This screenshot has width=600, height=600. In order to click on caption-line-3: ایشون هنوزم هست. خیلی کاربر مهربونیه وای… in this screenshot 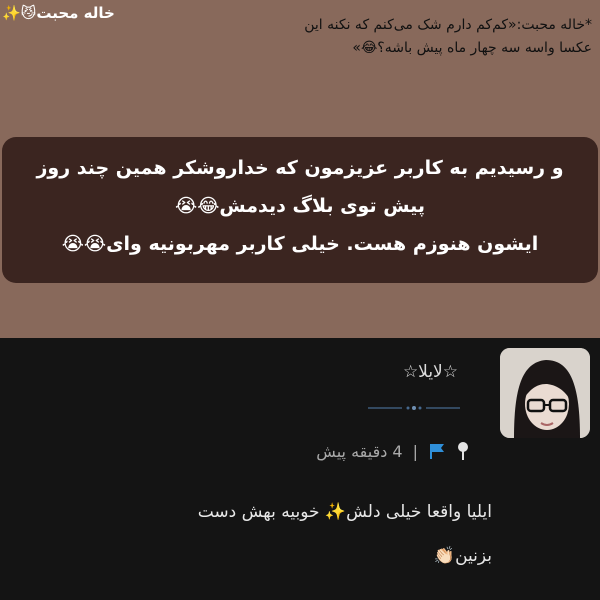, I will do `click(300, 244)`.